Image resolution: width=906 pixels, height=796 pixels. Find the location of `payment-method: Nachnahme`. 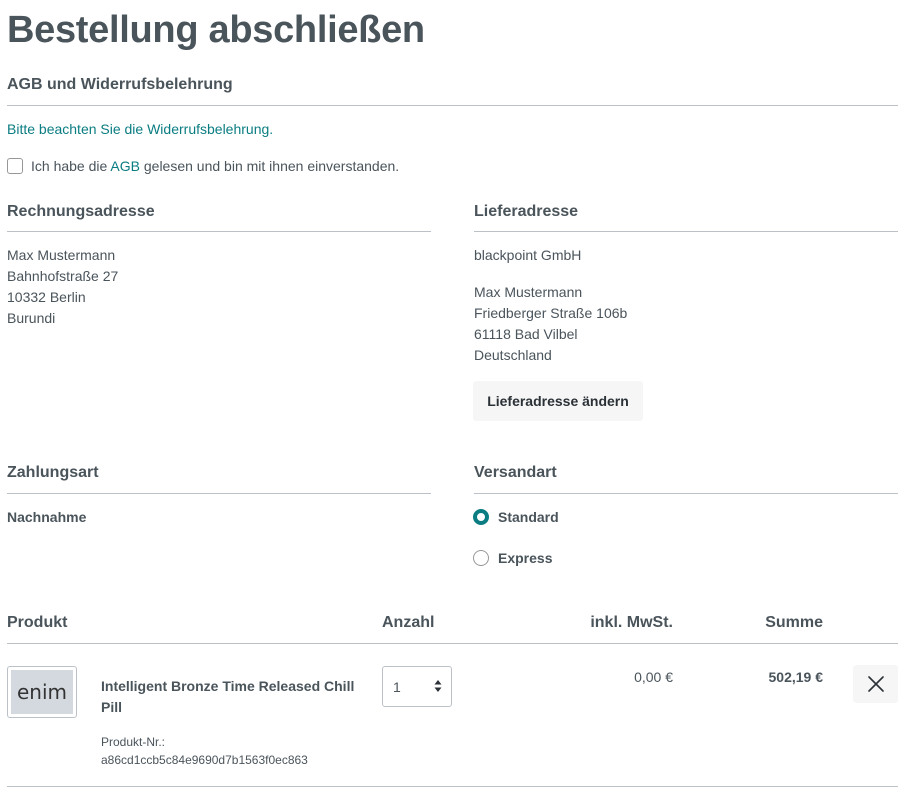

payment-method: Nachnahme is located at coordinates (47, 517).